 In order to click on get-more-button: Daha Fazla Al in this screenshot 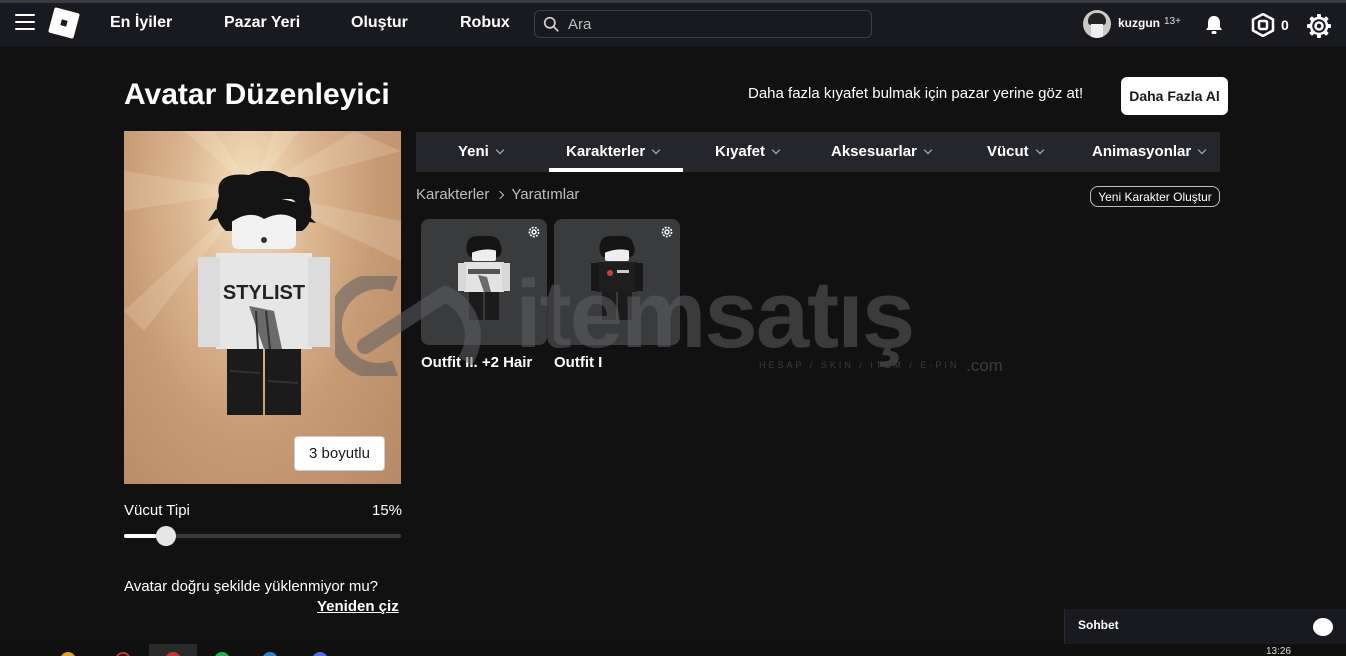, I will do `click(1174, 96)`.